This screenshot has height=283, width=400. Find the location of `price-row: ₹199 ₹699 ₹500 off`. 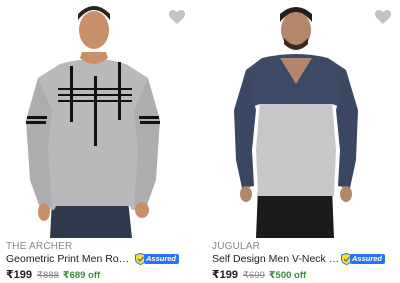

price-row: ₹199 ₹699 ₹500 off is located at coordinates (259, 274).